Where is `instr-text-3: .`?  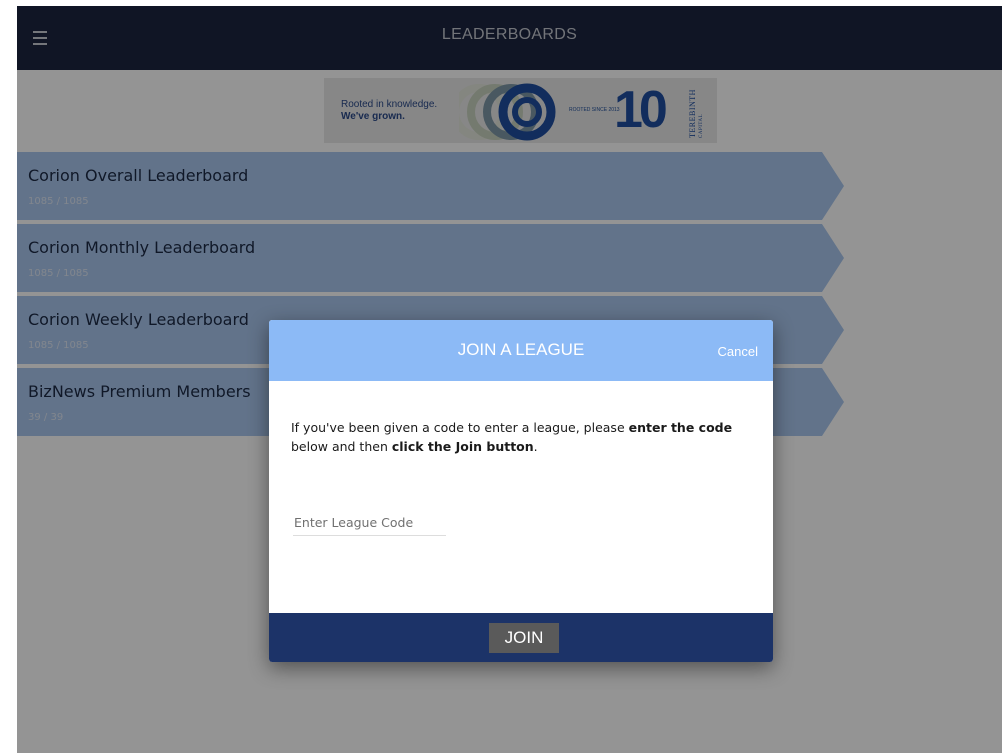
instr-text-3: . is located at coordinates (535, 446).